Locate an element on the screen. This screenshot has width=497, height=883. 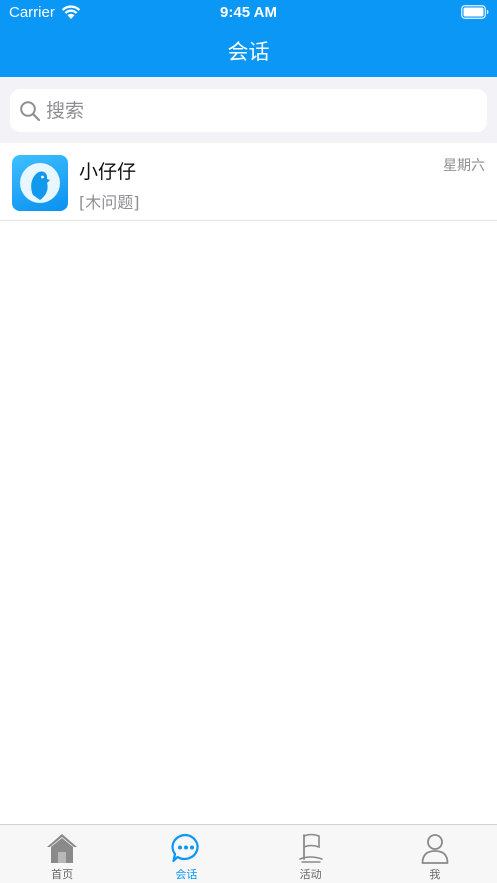
tab-me: 我 is located at coordinates (435, 854).